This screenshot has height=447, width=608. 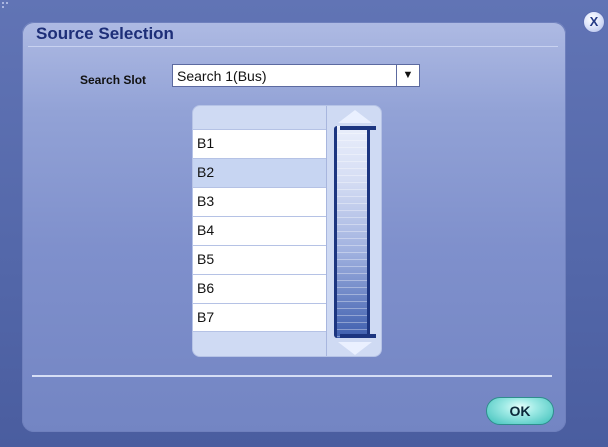 I want to click on list-header, so click(x=259, y=117).